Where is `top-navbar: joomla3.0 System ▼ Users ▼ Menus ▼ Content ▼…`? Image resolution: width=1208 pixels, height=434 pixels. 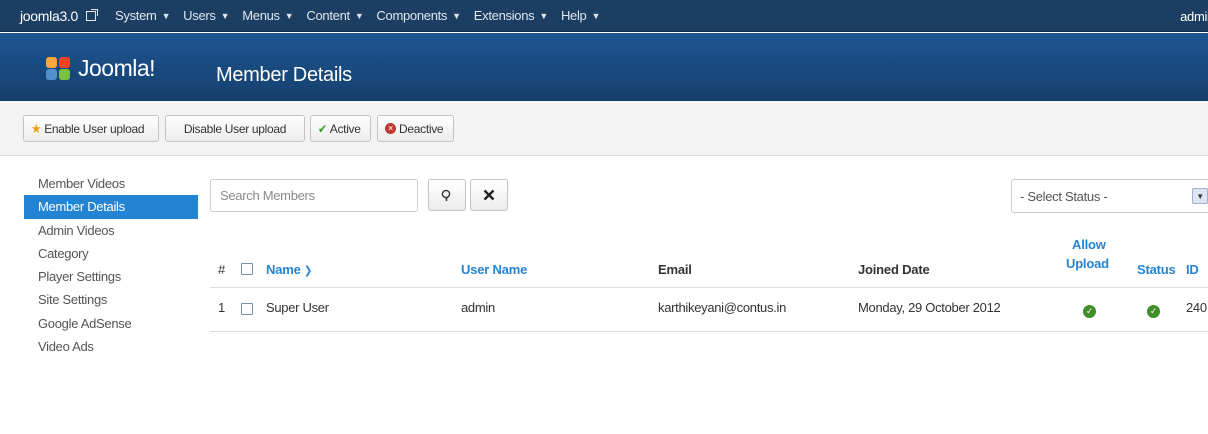 top-navbar: joomla3.0 System ▼ Users ▼ Menus ▼ Content ▼… is located at coordinates (604, 16).